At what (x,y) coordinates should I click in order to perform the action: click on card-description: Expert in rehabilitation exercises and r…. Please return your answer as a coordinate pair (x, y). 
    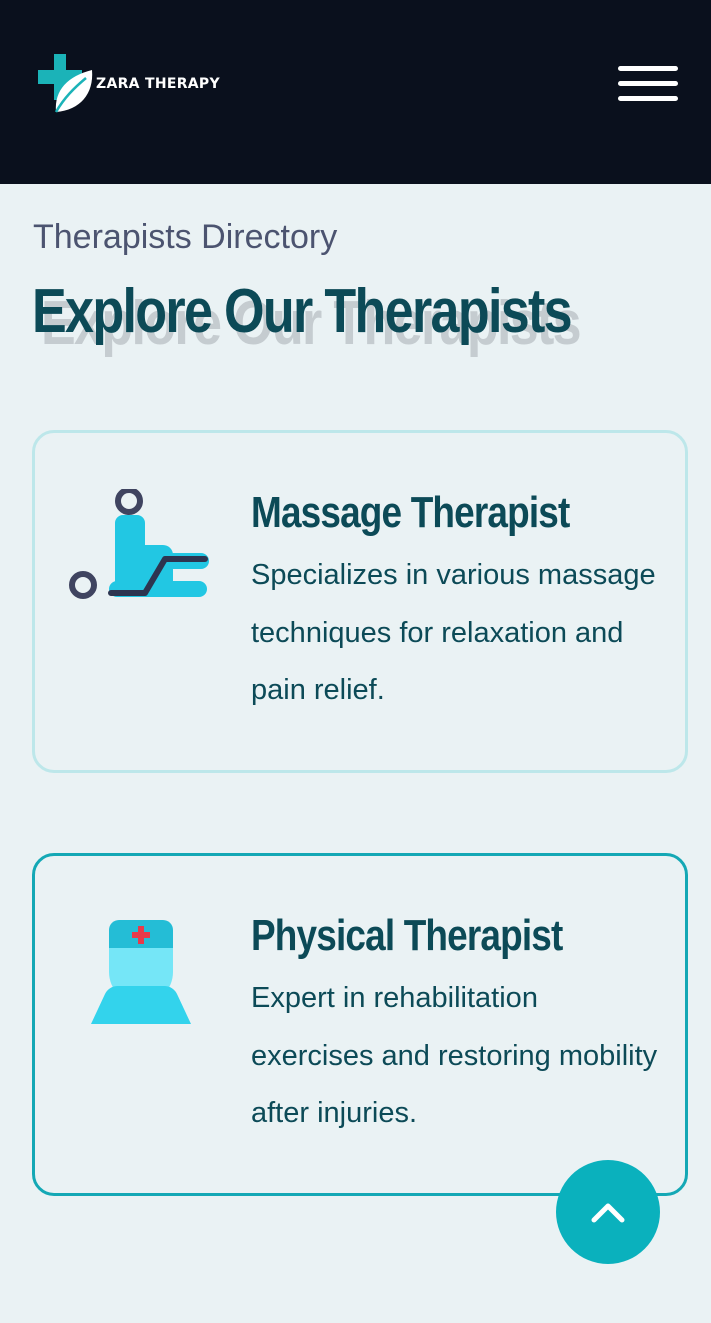
    Looking at the image, I should click on (454, 1055).